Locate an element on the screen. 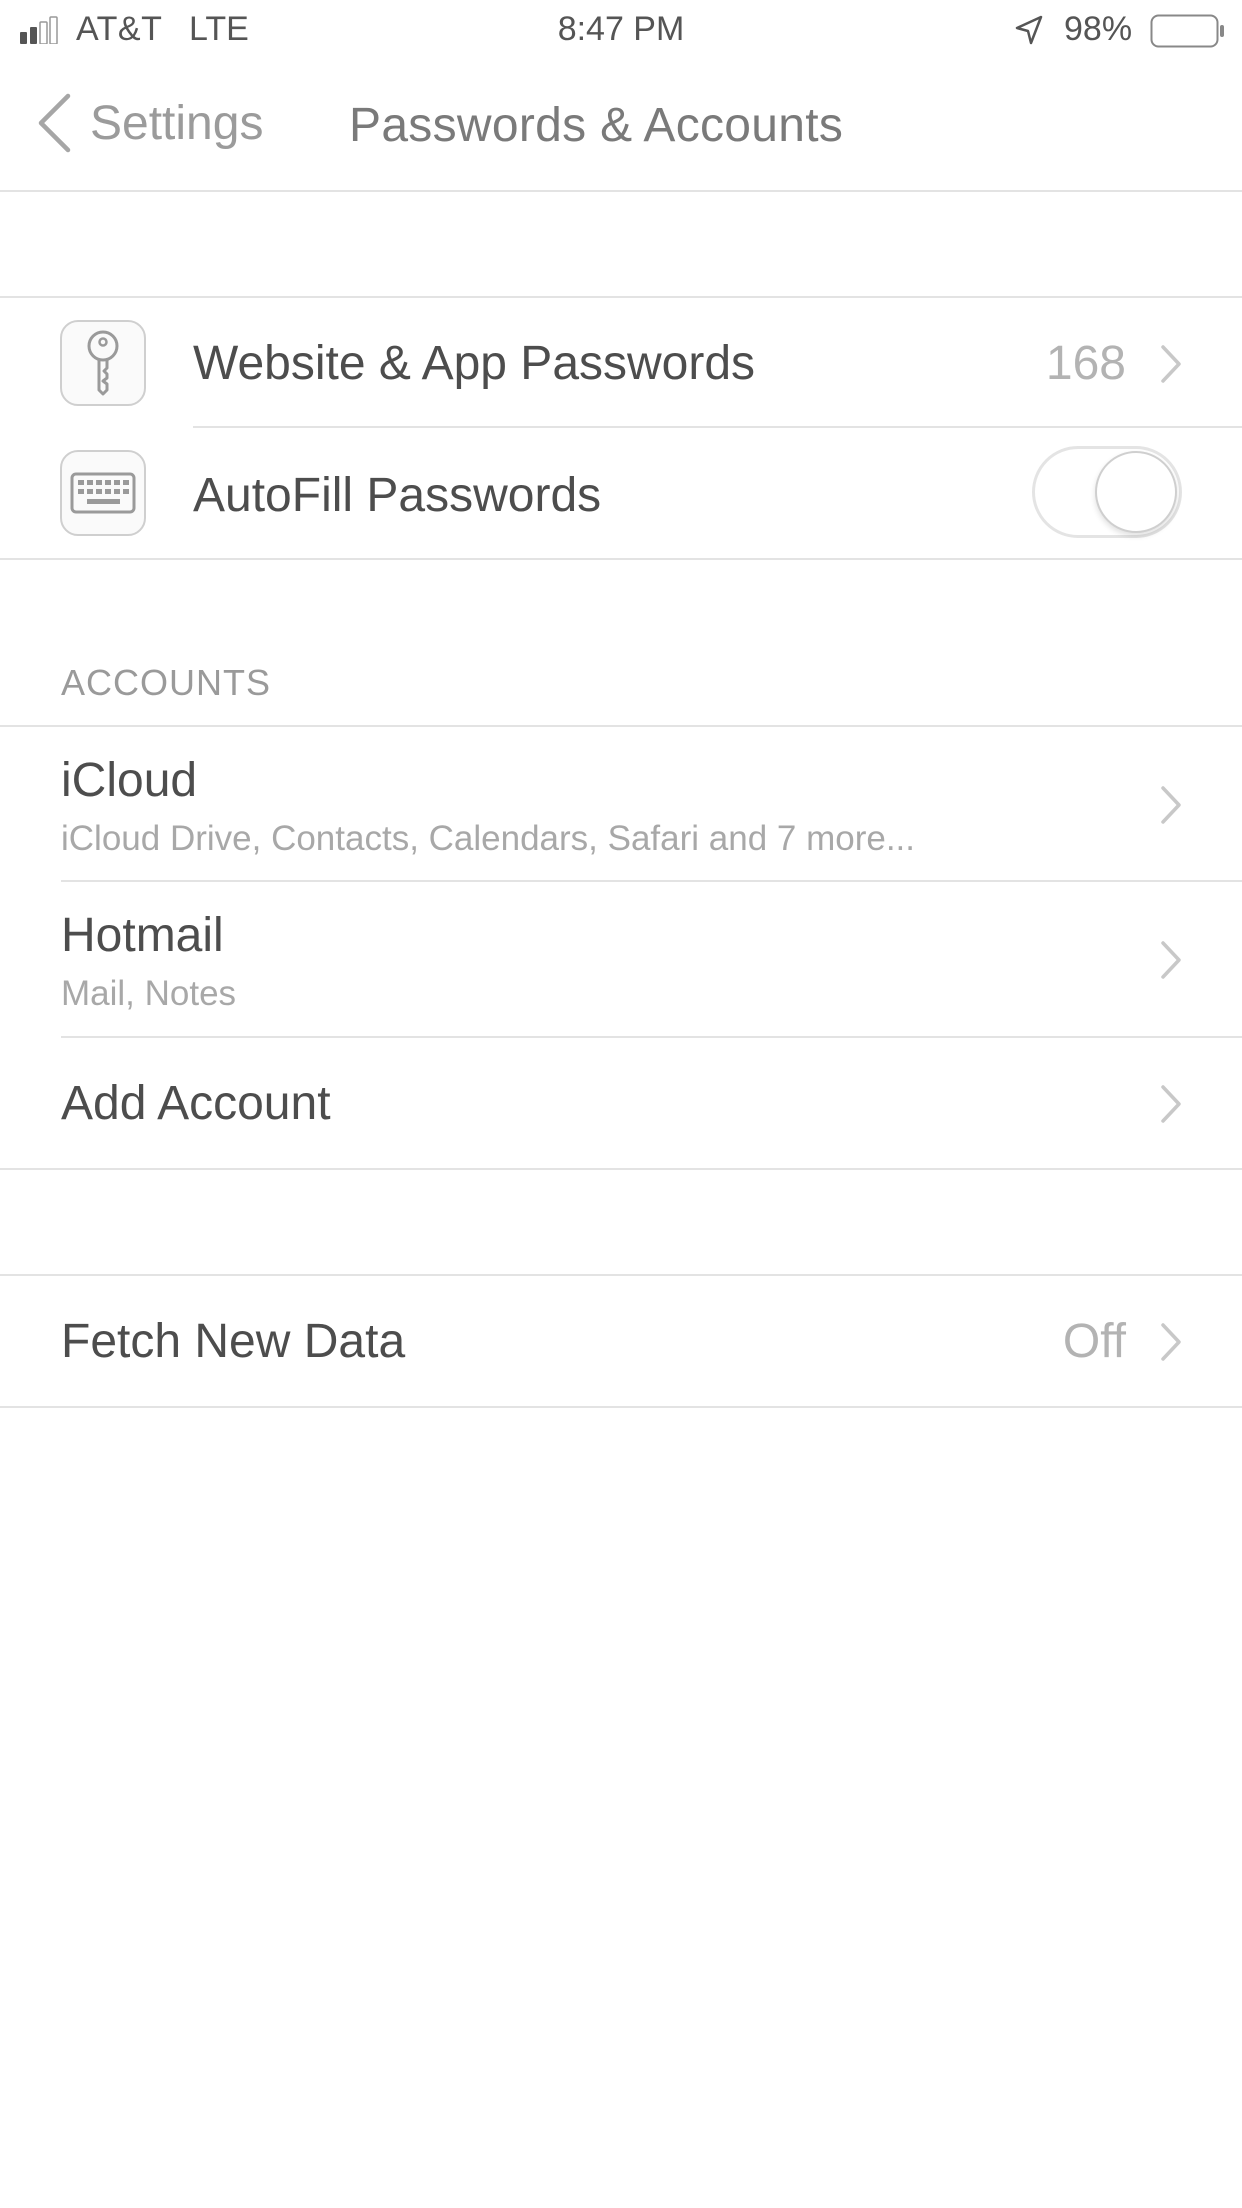 The height and width of the screenshot is (2208, 1242). account-title: Hotmail is located at coordinates (142, 935).